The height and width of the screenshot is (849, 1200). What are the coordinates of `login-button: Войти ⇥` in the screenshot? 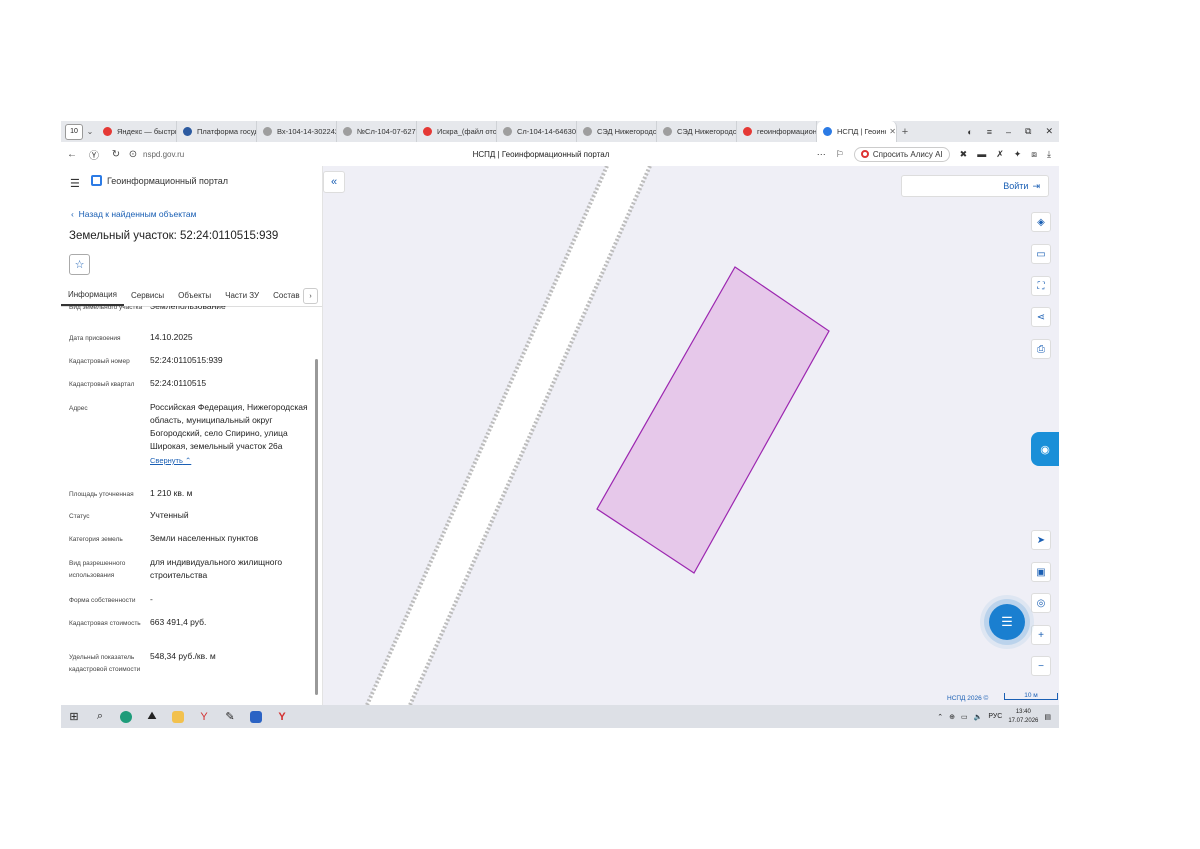 It's located at (975, 186).